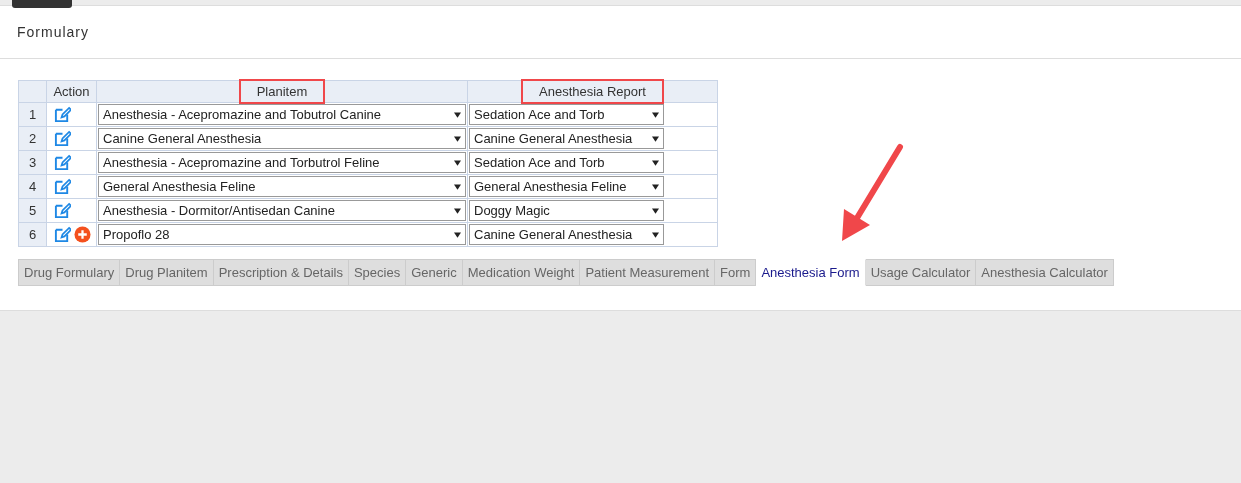 The height and width of the screenshot is (483, 1241). Describe the element at coordinates (32, 234) in the screenshot. I see `row-number: 6` at that location.